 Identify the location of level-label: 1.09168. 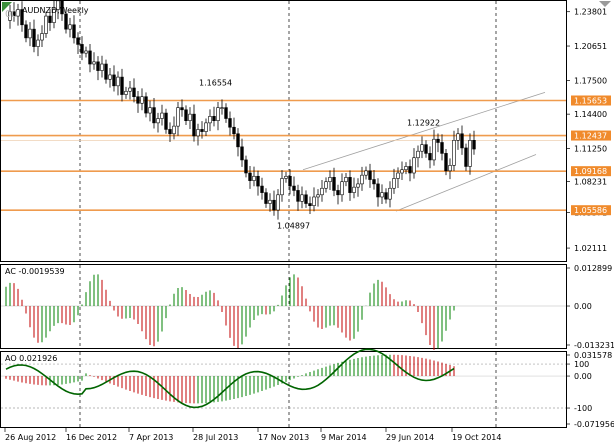
(590, 171).